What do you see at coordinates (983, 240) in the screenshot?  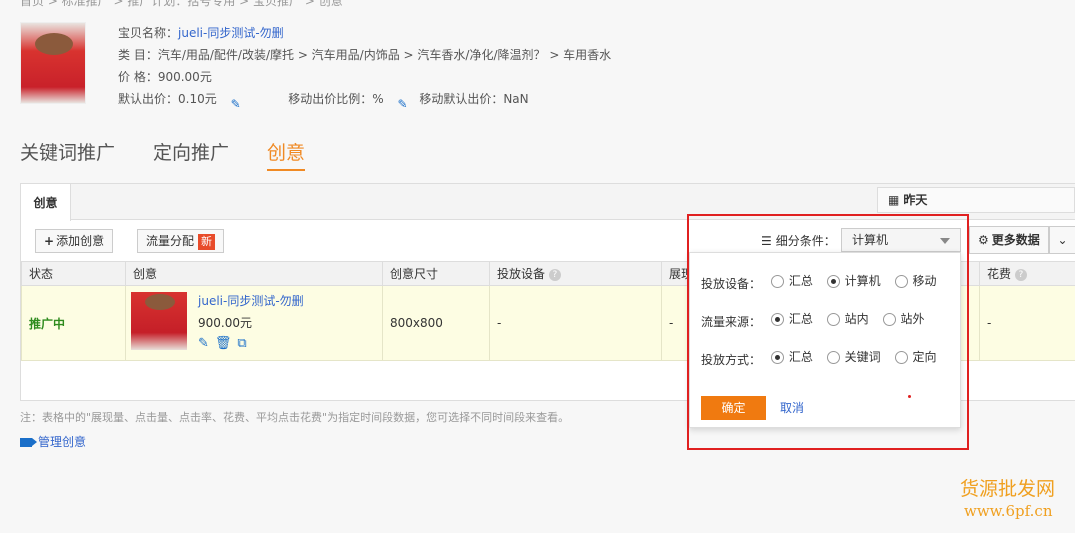 I see `gear-icon: ⚙` at bounding box center [983, 240].